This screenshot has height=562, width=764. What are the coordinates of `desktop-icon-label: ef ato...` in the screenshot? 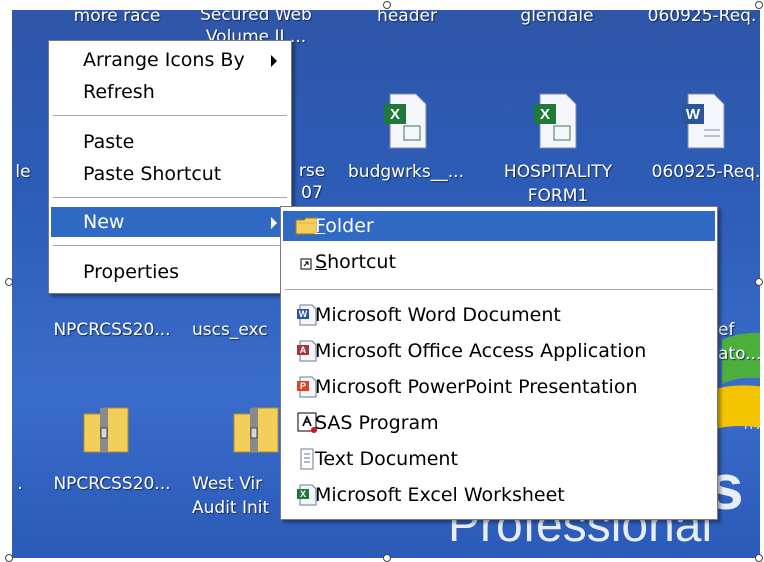 It's located at (739, 342).